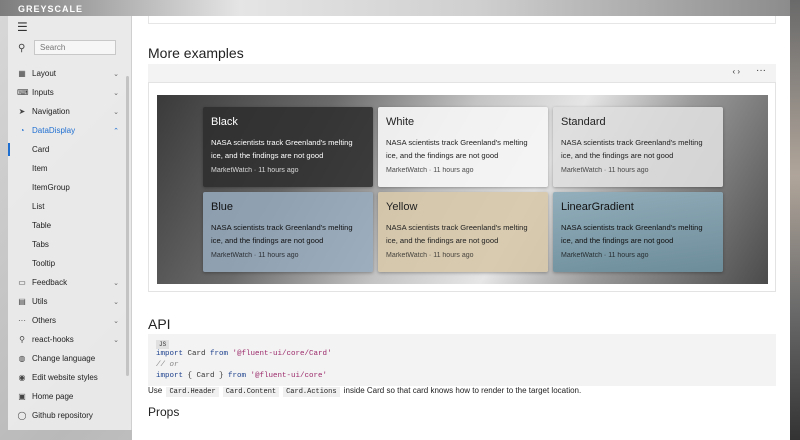 This screenshot has height=440, width=800. I want to click on sidebar-item-label: Feedback, so click(50, 282).